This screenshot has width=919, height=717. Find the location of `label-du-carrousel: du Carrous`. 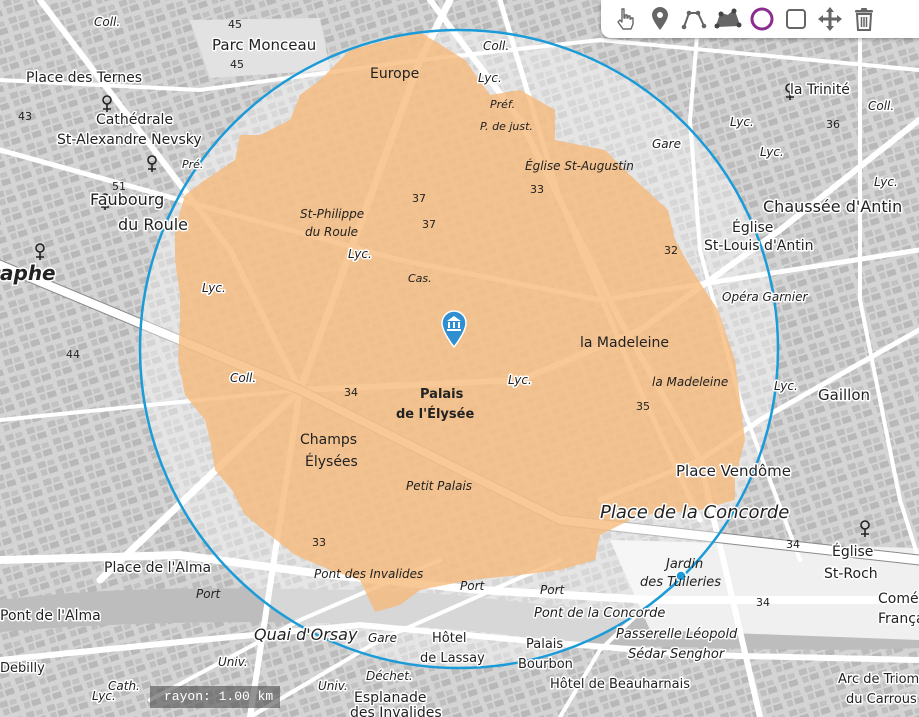

label-du-carrousel: du Carrous is located at coordinates (881, 699).